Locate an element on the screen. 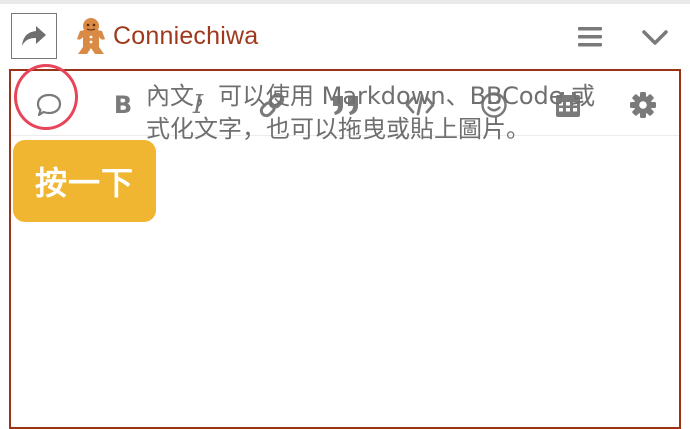 This screenshot has height=429, width=690. reply-arrow-icon is located at coordinates (34, 36).